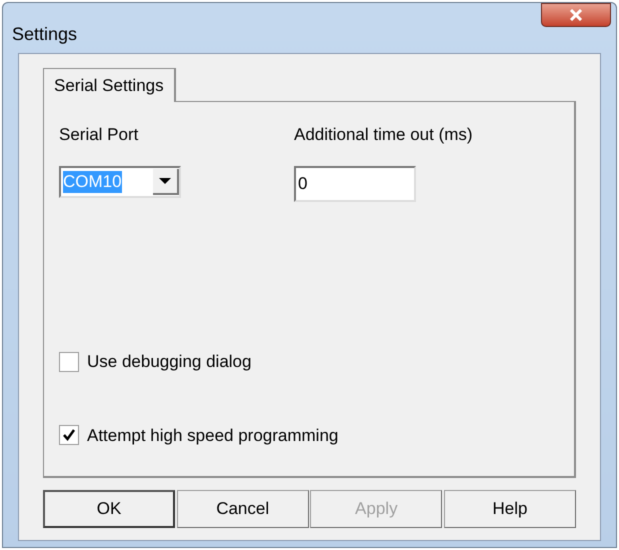 This screenshot has height=550, width=619. What do you see at coordinates (109, 85) in the screenshot?
I see `tab: Serial Settings` at bounding box center [109, 85].